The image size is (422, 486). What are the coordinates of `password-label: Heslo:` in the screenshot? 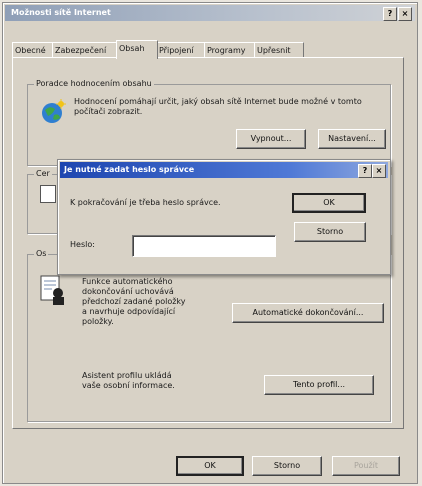 It's located at (82, 244).